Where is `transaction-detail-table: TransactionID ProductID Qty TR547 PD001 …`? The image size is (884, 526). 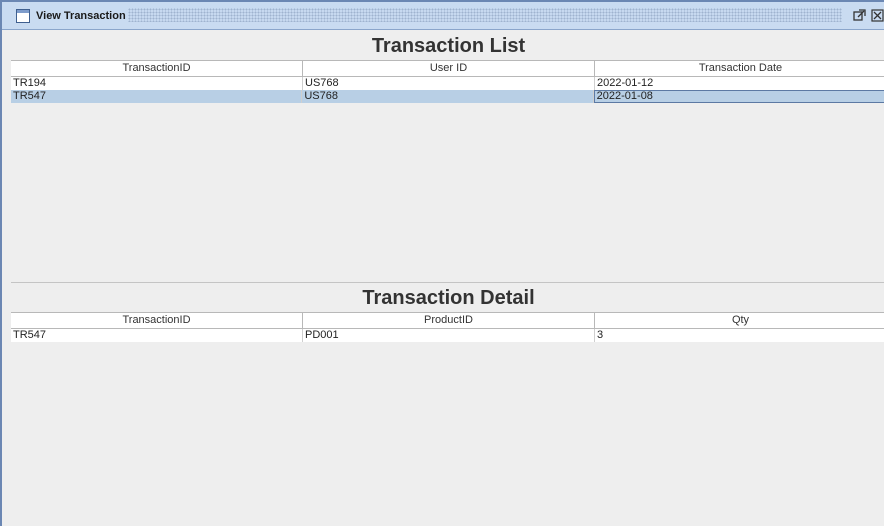
transaction-detail-table: TransactionID ProductID Qty TR547 PD001 … is located at coordinates (447, 327).